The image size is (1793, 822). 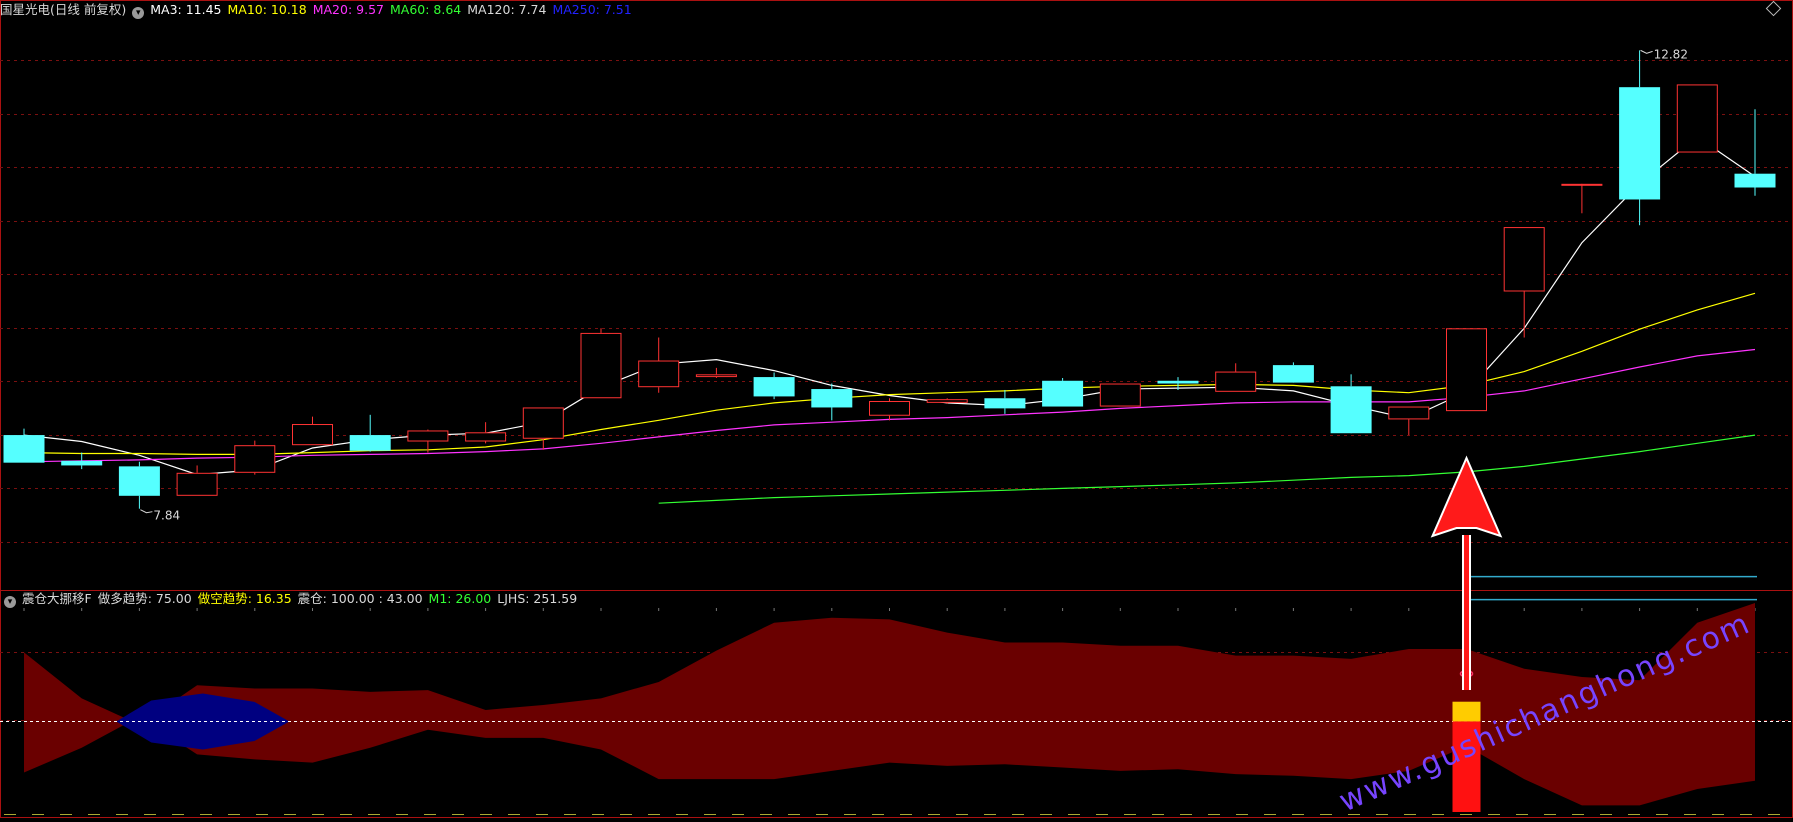 I want to click on low-marker, so click(x=146, y=511).